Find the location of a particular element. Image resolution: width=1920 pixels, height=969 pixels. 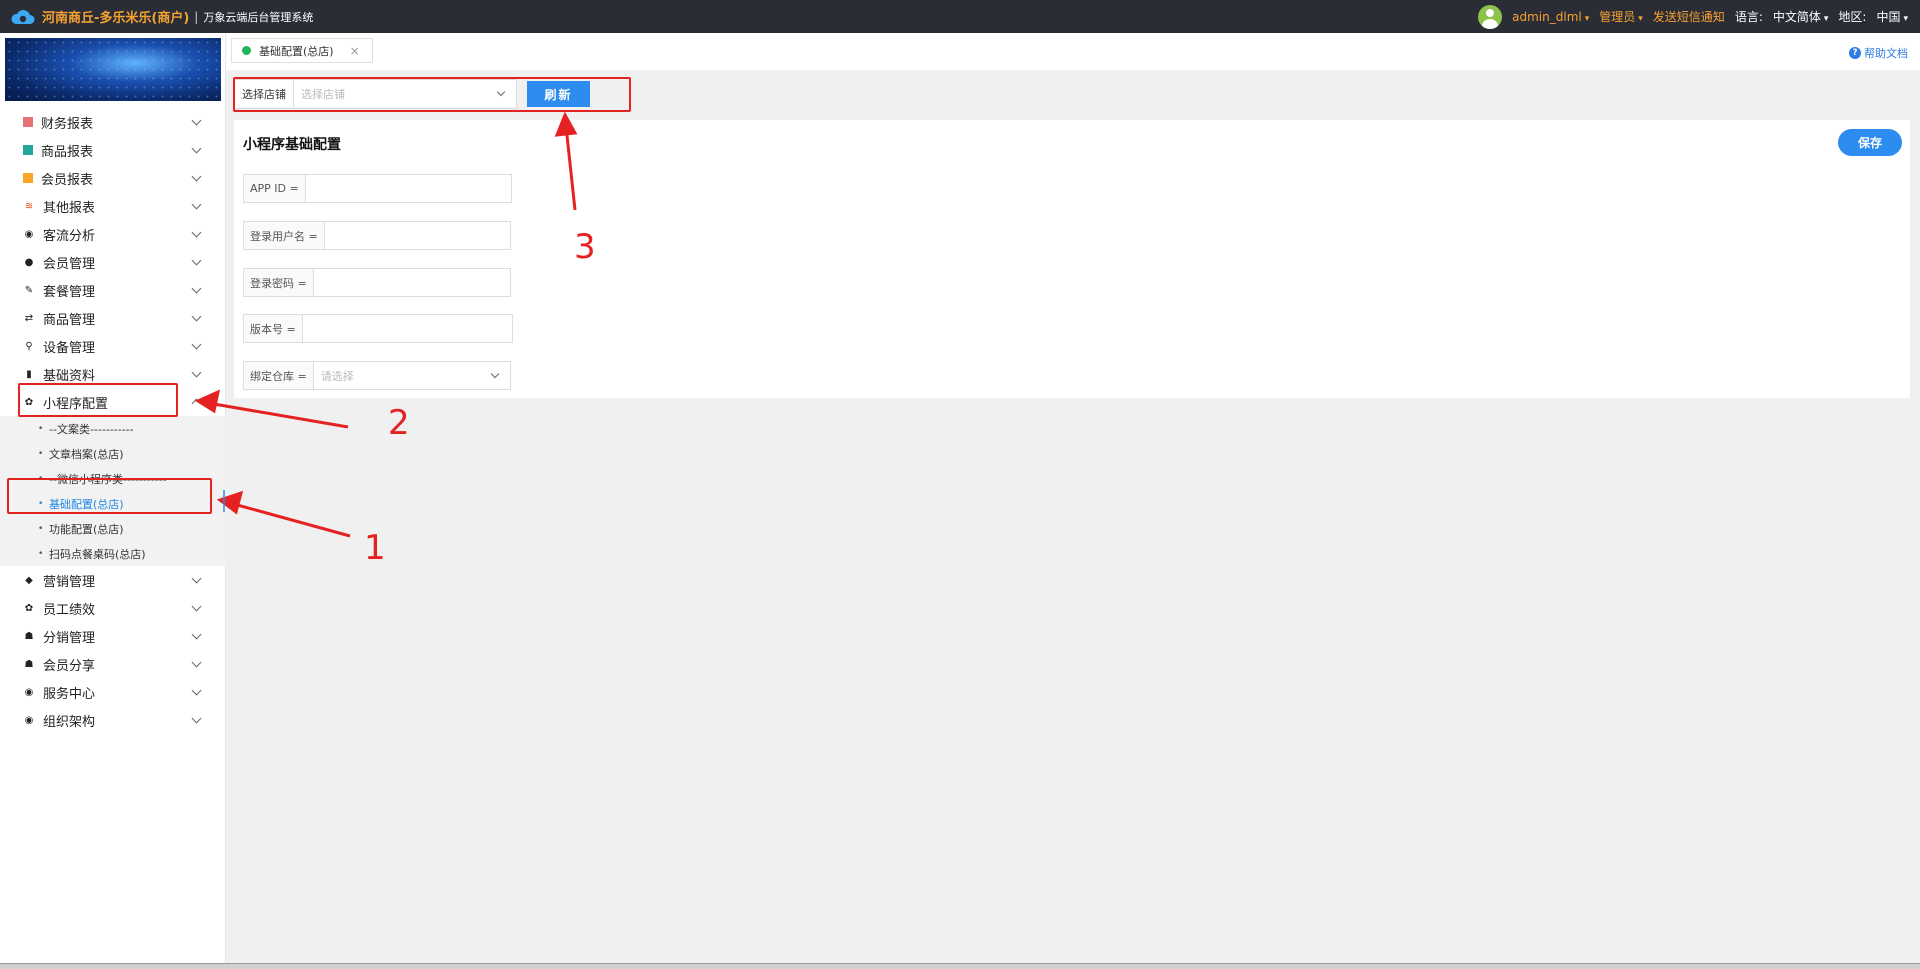

region-value: 中国 is located at coordinates (1888, 17).